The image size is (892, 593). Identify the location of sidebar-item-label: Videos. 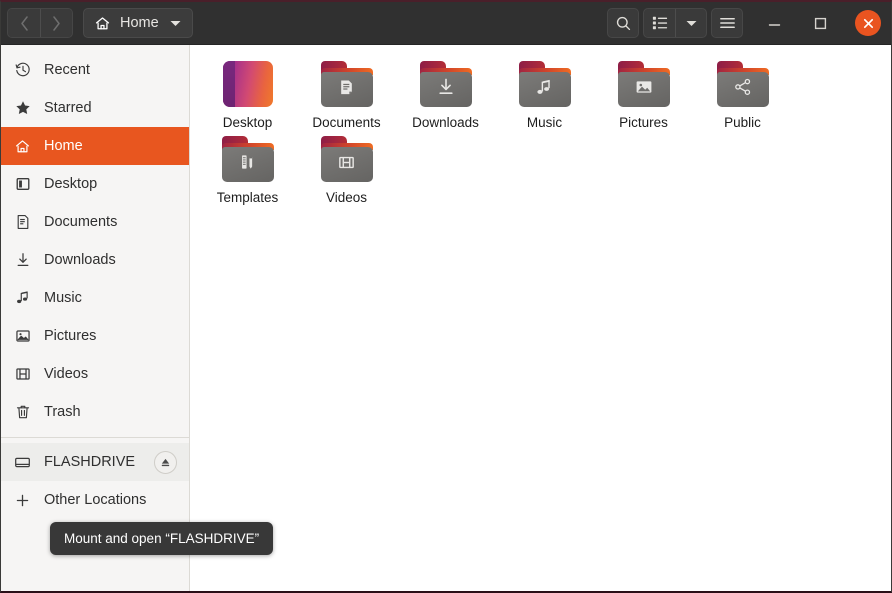
(66, 374).